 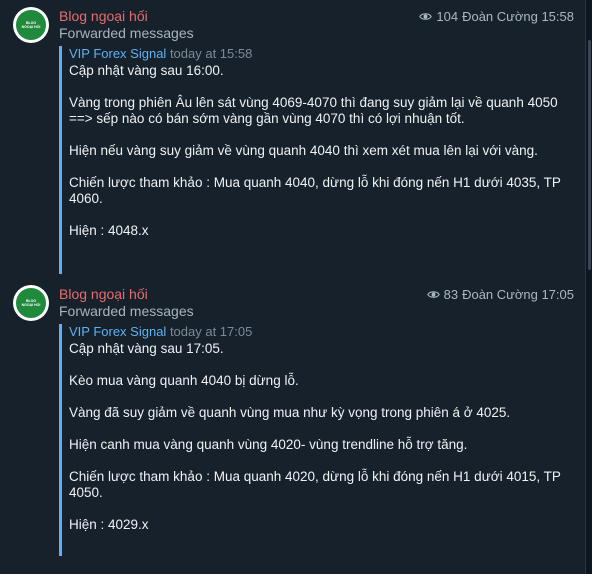 I want to click on forward-source-time: today at 17:05, so click(x=211, y=331).